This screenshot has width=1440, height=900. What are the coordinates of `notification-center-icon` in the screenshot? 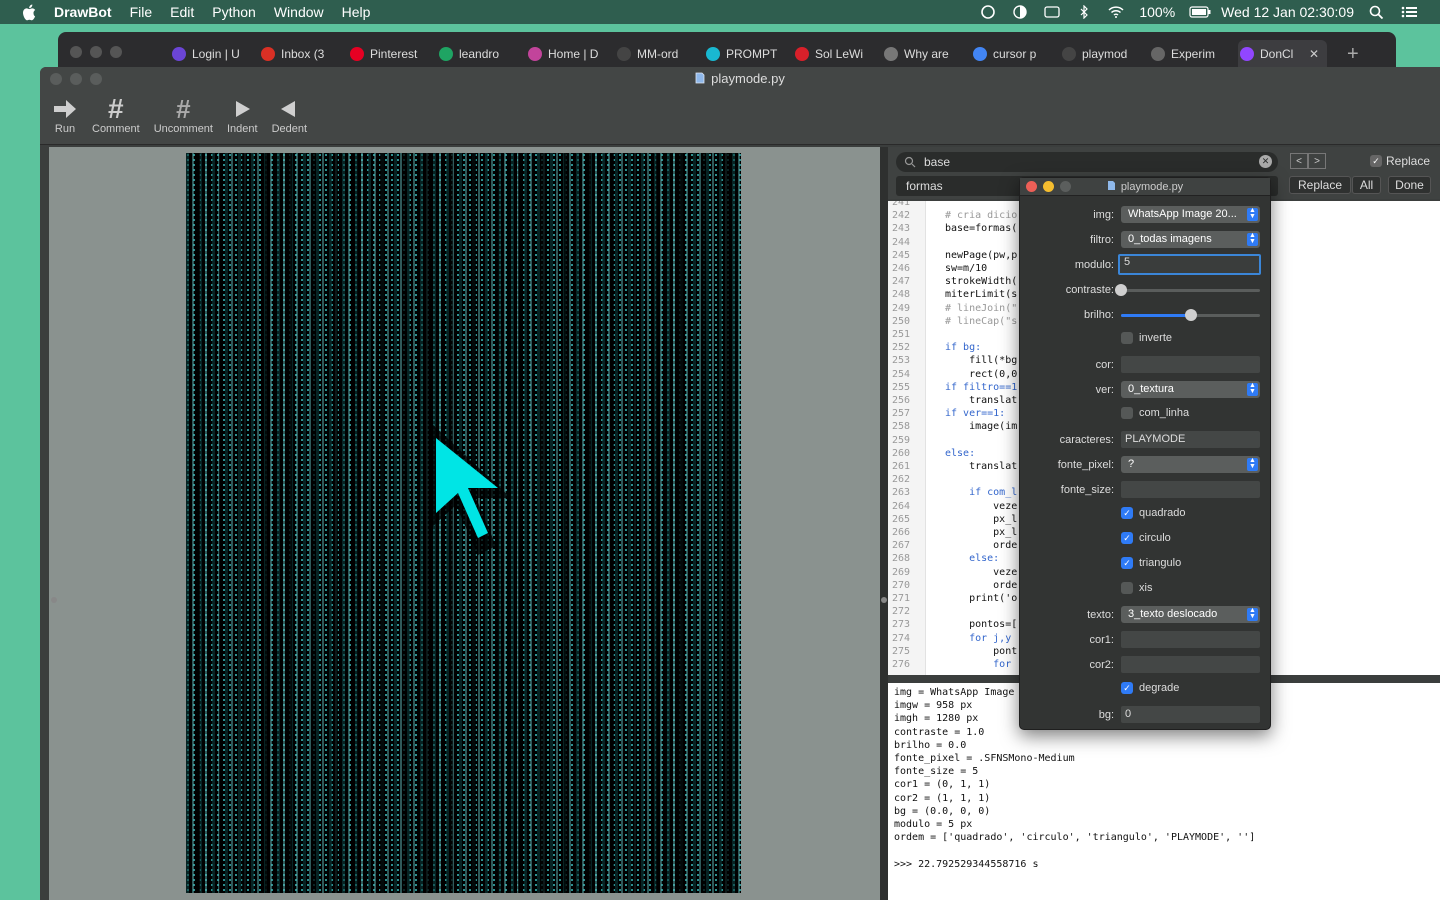 It's located at (1409, 12).